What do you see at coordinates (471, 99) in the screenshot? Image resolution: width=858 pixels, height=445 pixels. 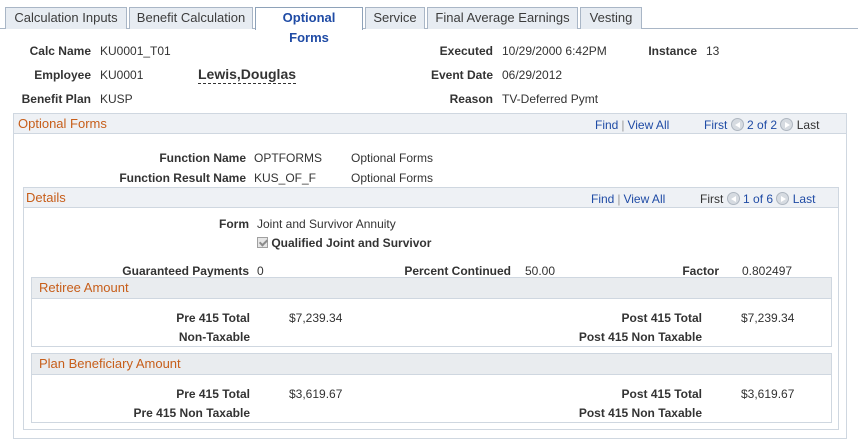 I see `reason-label: Reason` at bounding box center [471, 99].